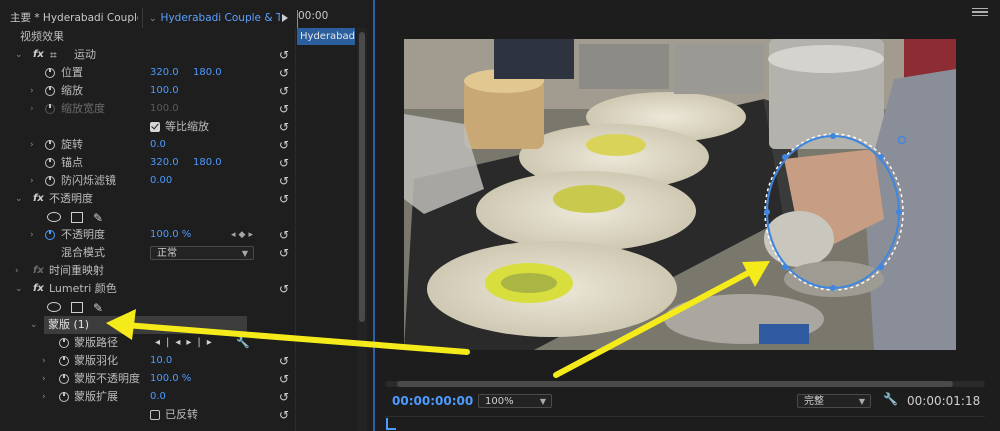 The width and height of the screenshot is (1000, 431). What do you see at coordinates (147, 235) in the screenshot?
I see `opacity-row: › 不透明度 100.0 % ◂◆▸ ↺` at bounding box center [147, 235].